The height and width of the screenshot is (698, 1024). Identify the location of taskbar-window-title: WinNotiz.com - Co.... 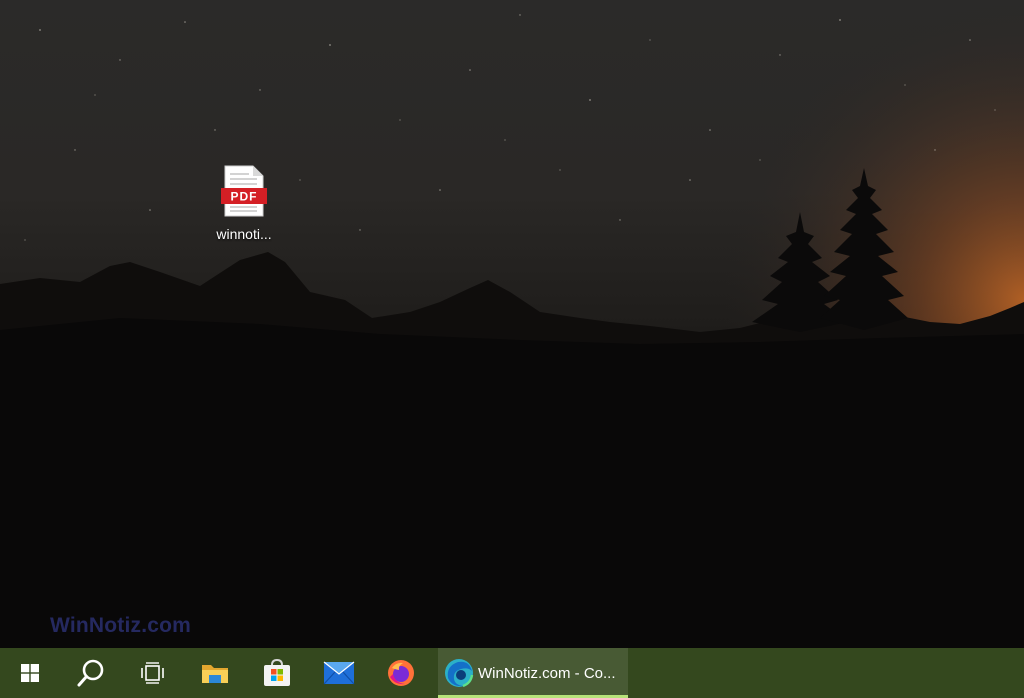
(547, 673).